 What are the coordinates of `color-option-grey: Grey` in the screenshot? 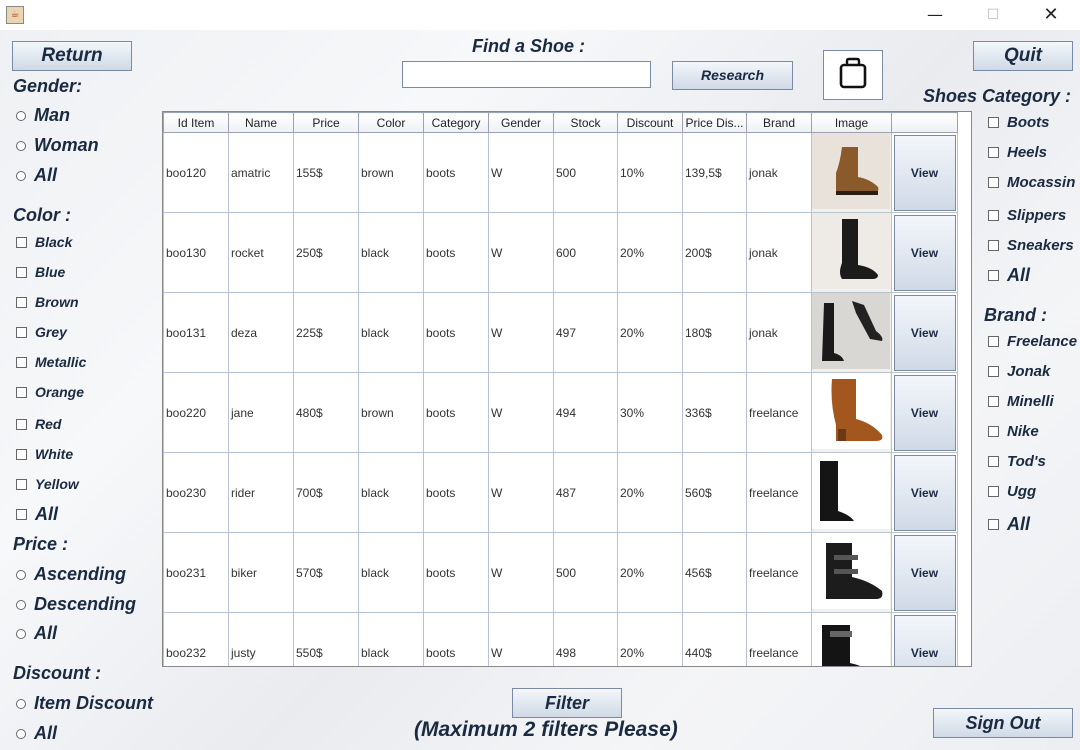 It's located at (41, 332).